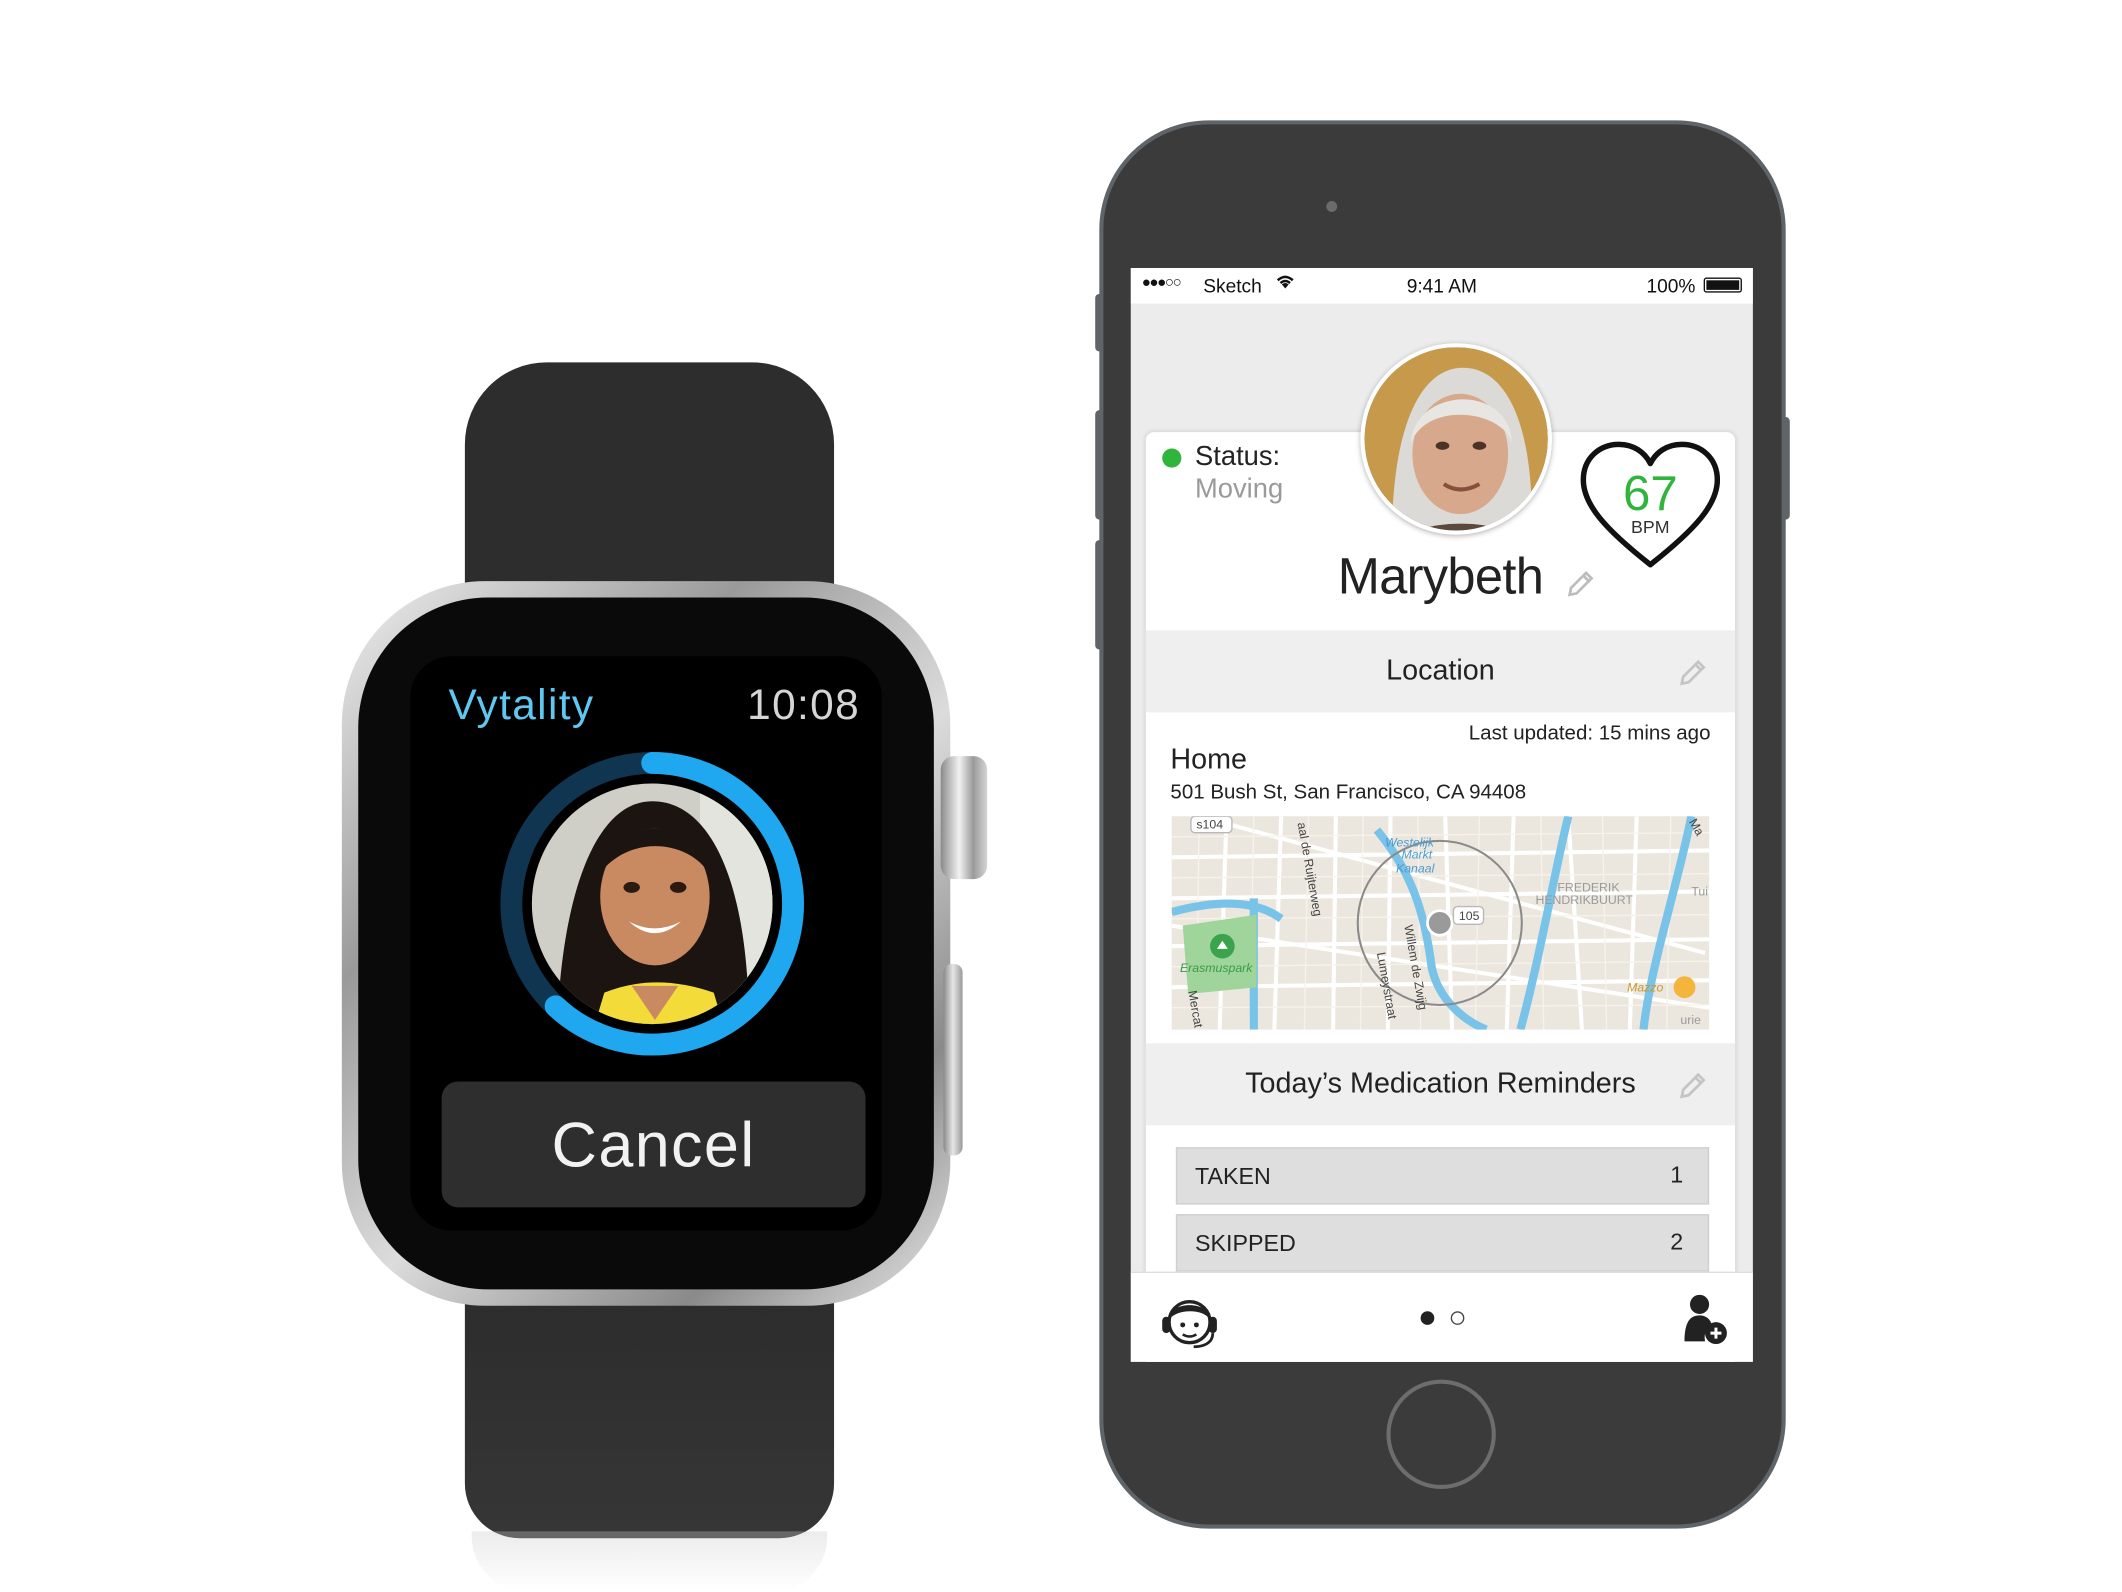 The height and width of the screenshot is (1592, 2122). Describe the element at coordinates (1581, 584) in the screenshot. I see `edit-name-icon` at that location.